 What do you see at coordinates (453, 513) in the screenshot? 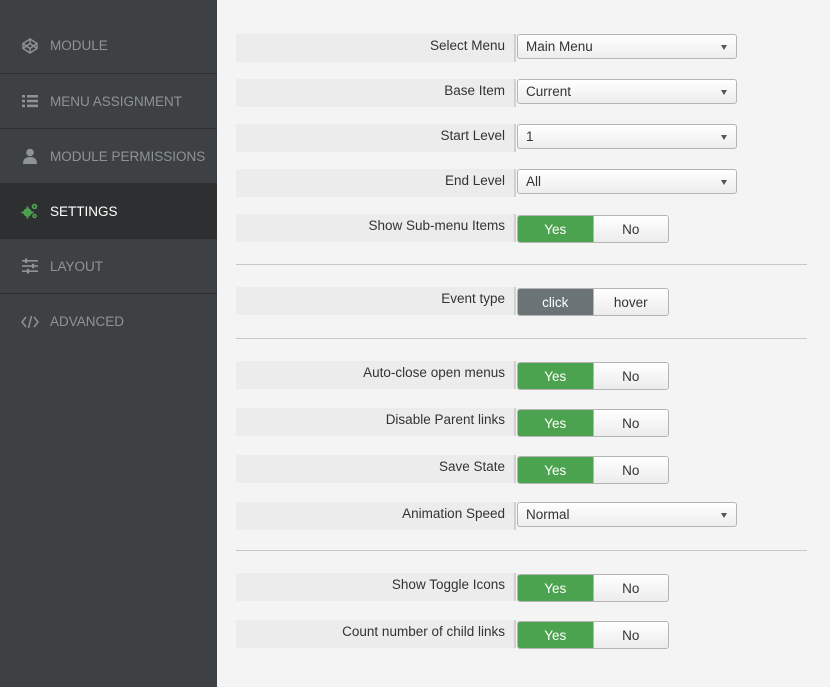
I see `setting-label: Animation Speed` at bounding box center [453, 513].